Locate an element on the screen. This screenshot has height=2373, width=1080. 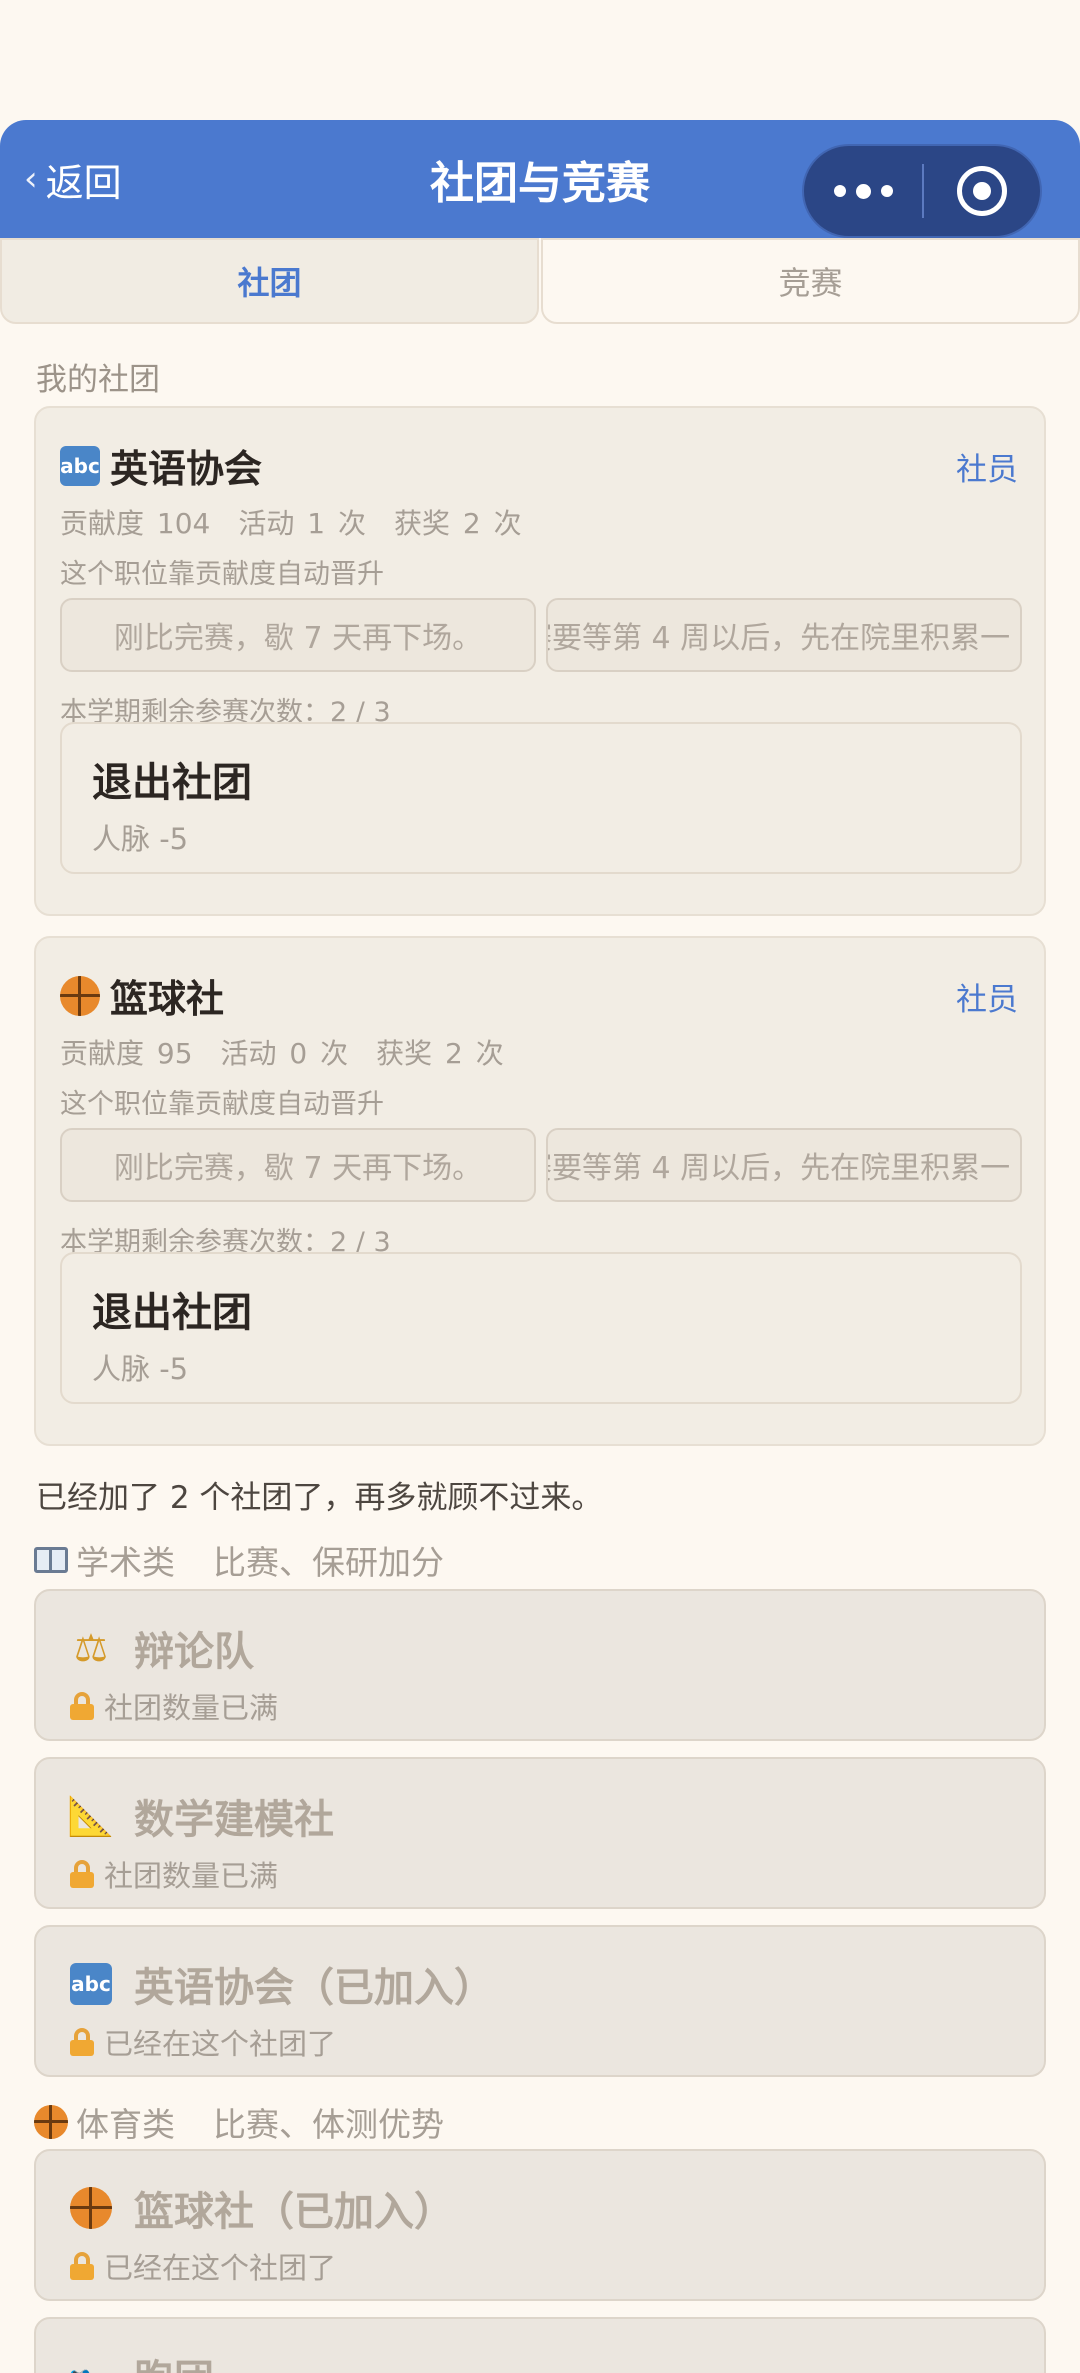
ruler-icon: 📐 is located at coordinates (91, 1815).